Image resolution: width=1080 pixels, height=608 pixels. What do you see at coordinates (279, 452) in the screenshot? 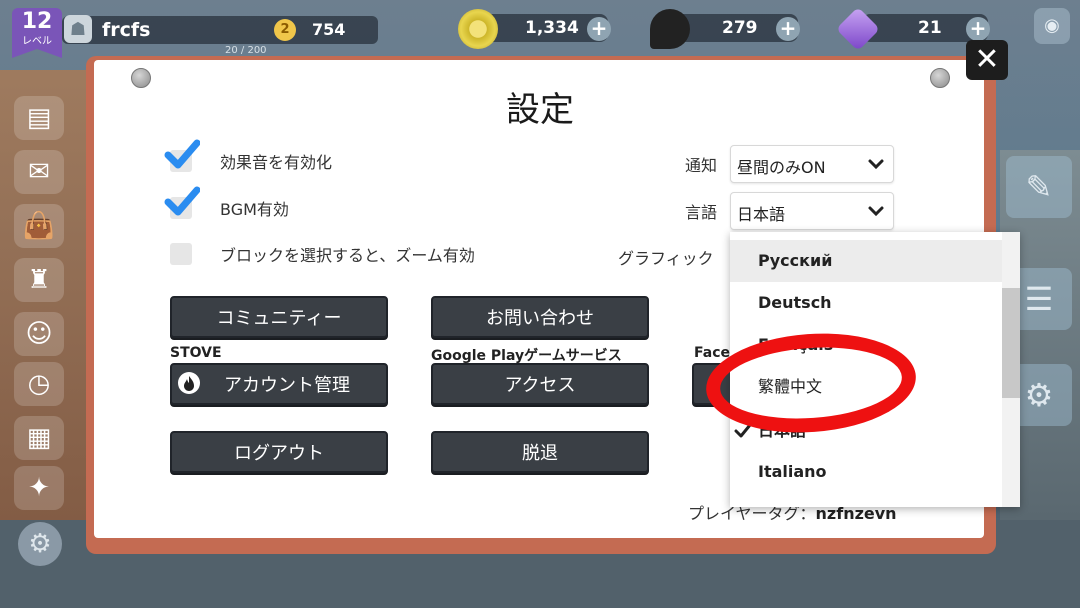
I see `logout-button: ログアウト` at bounding box center [279, 452].